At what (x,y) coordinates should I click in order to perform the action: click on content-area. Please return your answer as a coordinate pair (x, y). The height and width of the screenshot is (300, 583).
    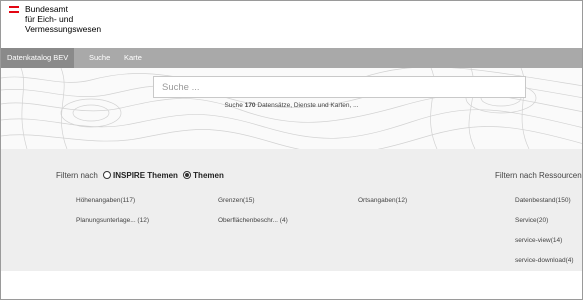
    Looking at the image, I should click on (291, 285).